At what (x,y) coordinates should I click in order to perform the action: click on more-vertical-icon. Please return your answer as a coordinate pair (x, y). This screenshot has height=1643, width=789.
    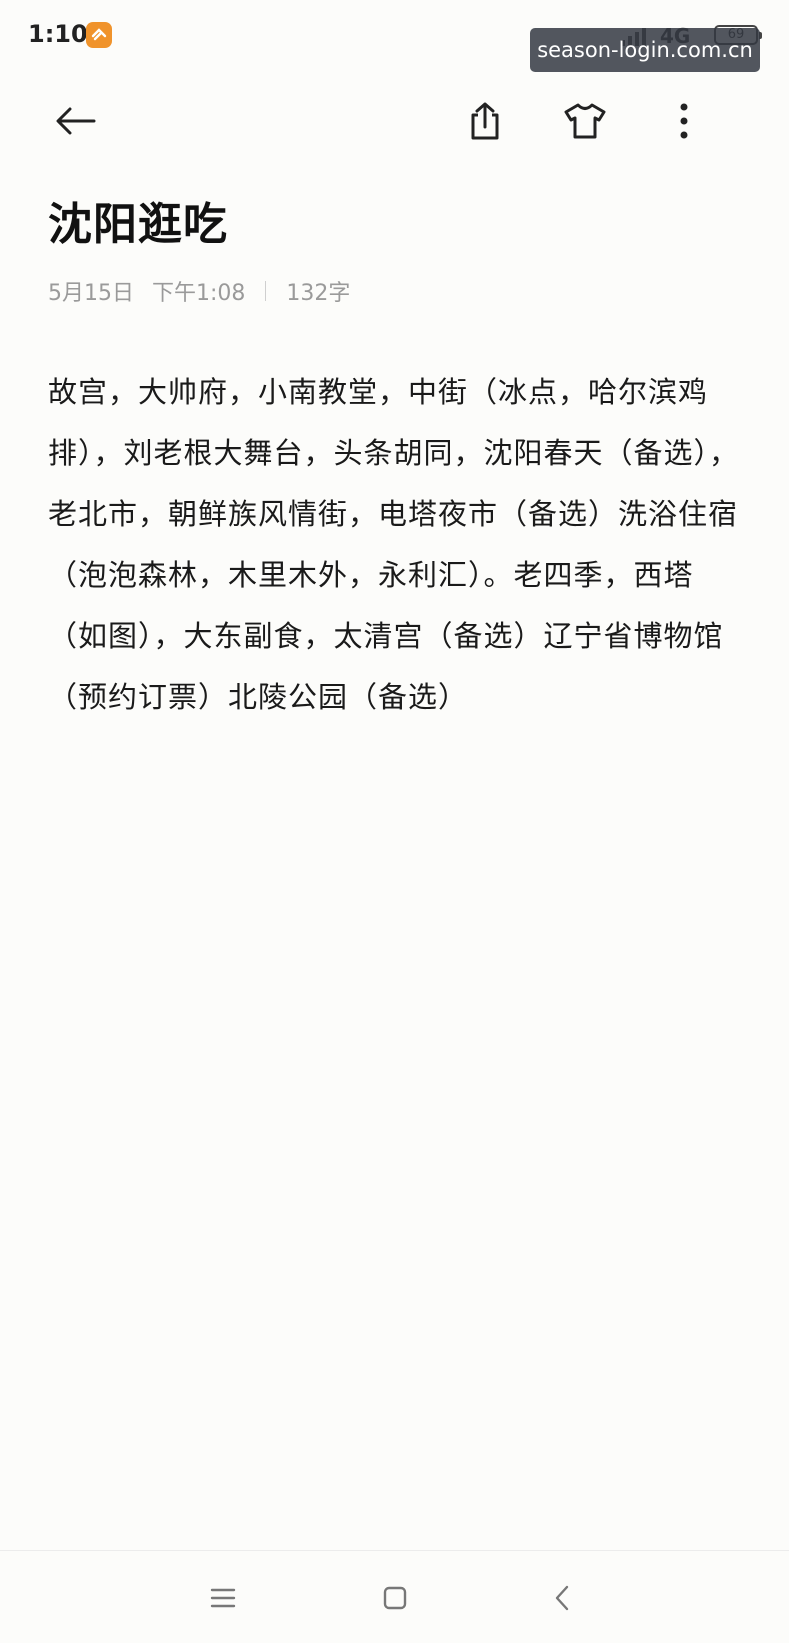
    Looking at the image, I should click on (684, 121).